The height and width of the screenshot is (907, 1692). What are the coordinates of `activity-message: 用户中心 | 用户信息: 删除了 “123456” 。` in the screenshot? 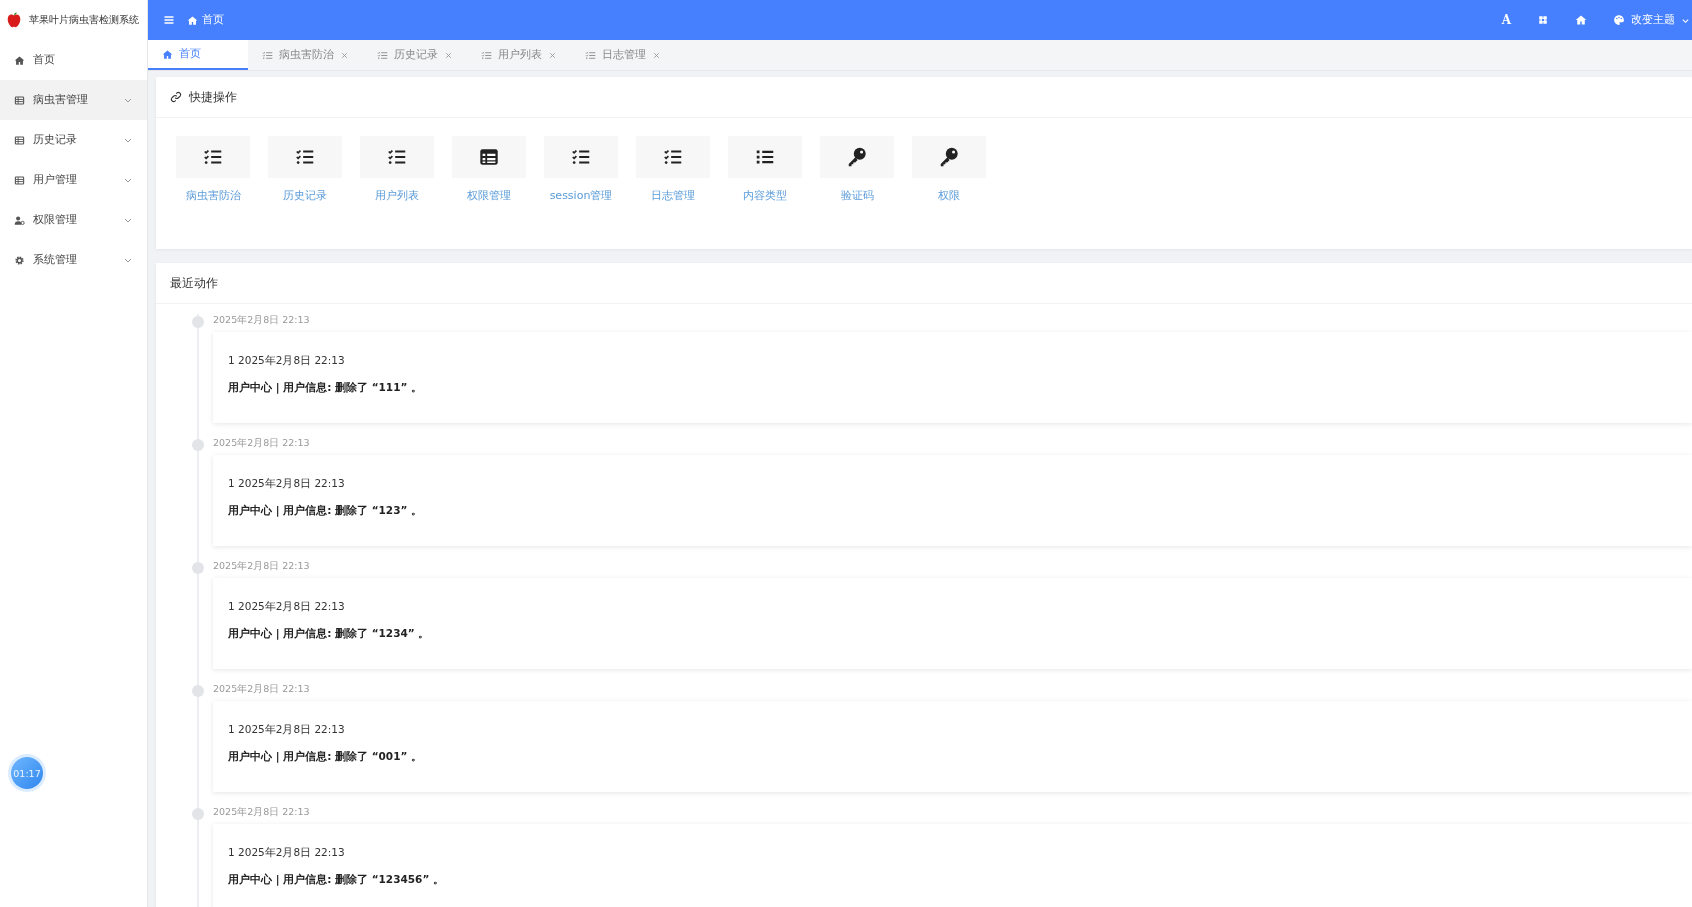 It's located at (336, 880).